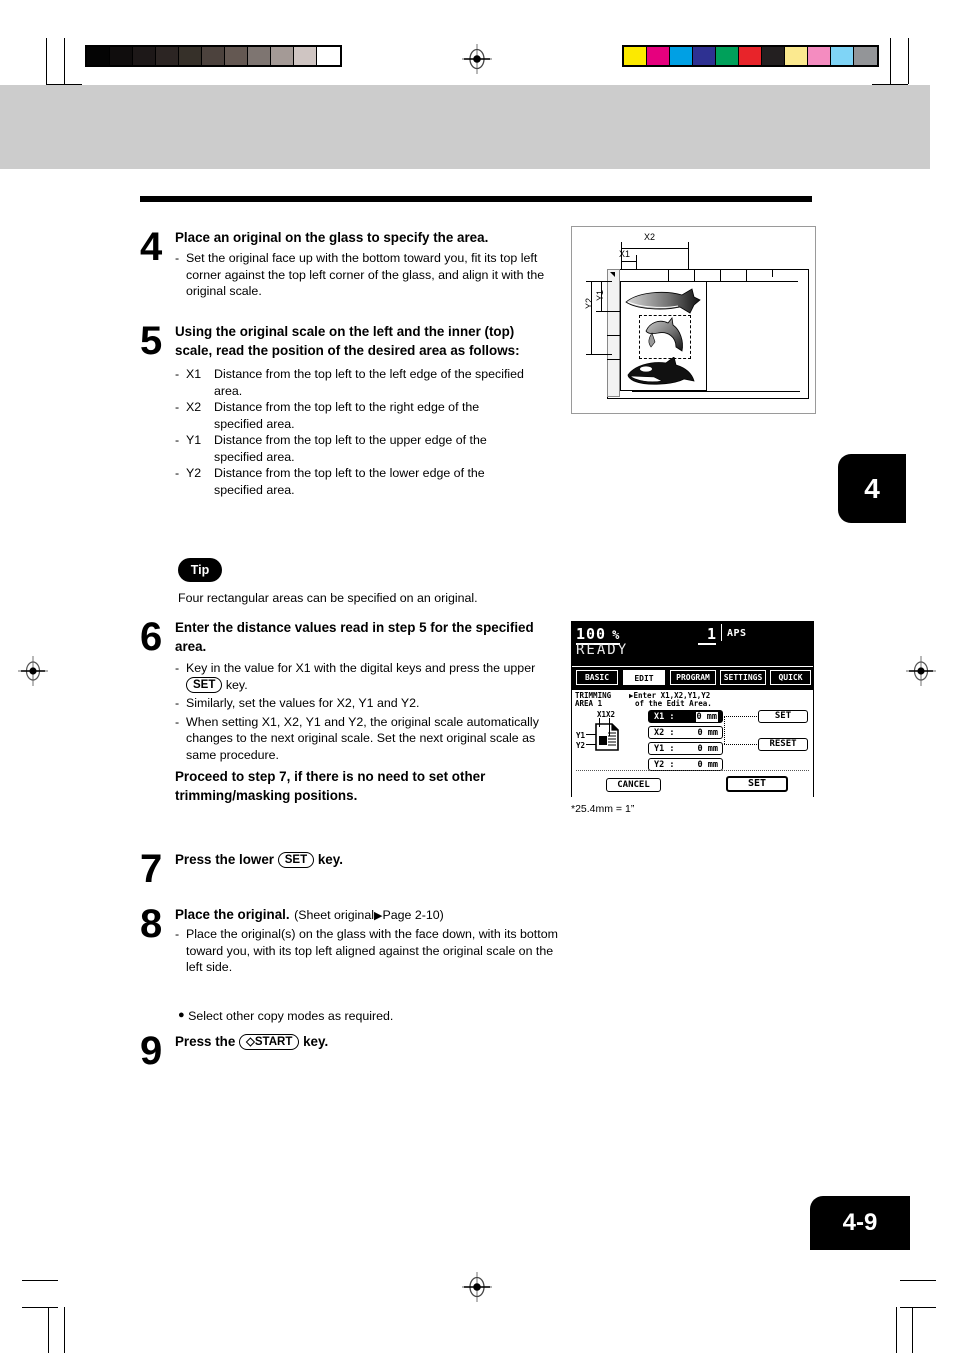  Describe the element at coordinates (663, 301) in the screenshot. I see `whale-illustration` at that location.